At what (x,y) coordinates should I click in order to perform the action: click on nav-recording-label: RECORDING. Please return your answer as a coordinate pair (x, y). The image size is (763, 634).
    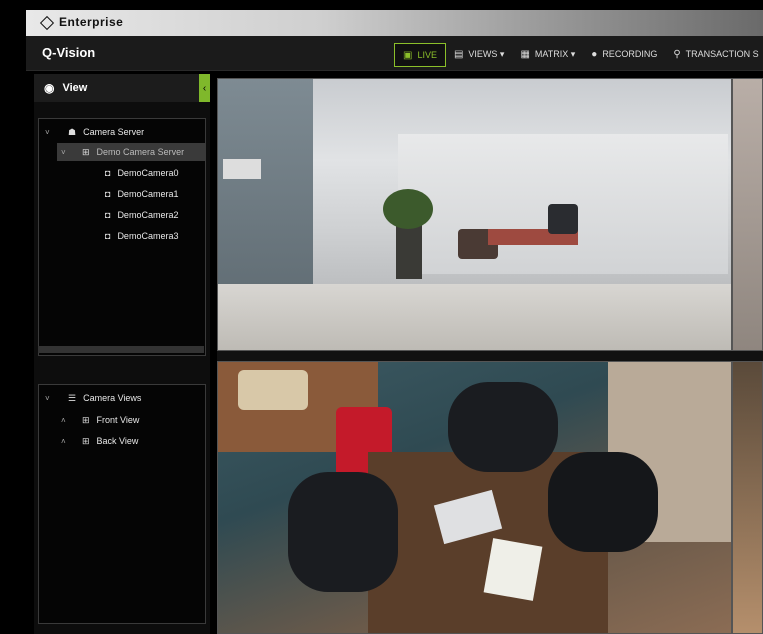
    Looking at the image, I should click on (630, 54).